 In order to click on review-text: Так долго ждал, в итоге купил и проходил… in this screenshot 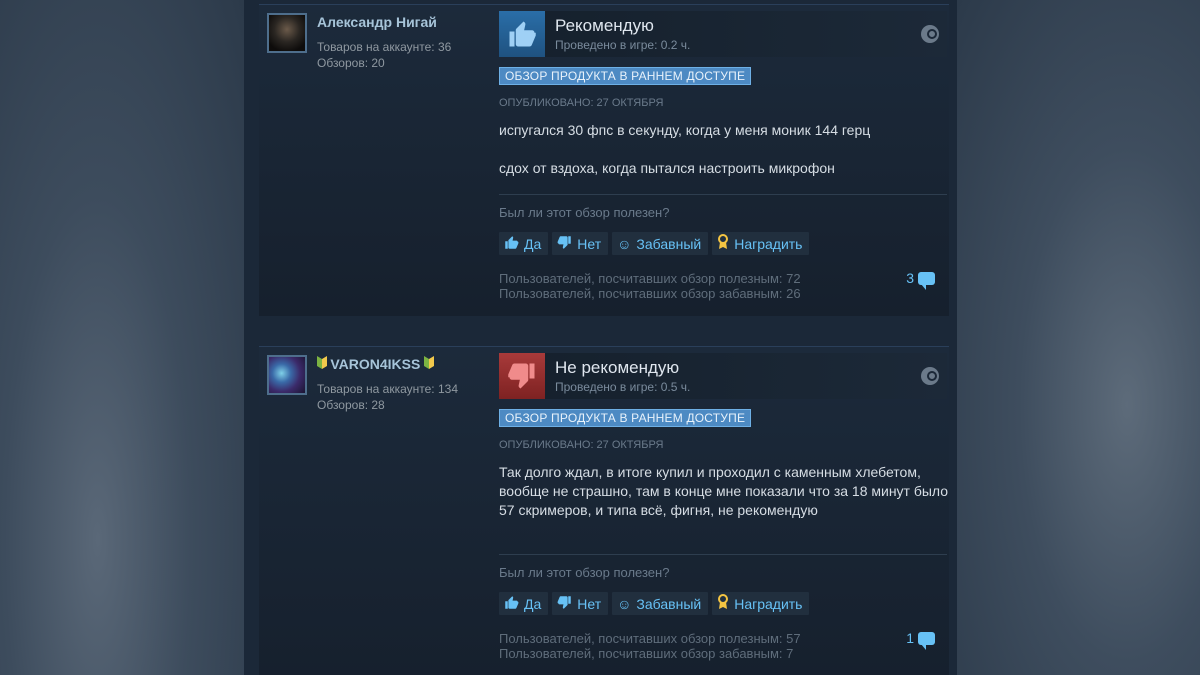, I will do `click(729, 501)`.